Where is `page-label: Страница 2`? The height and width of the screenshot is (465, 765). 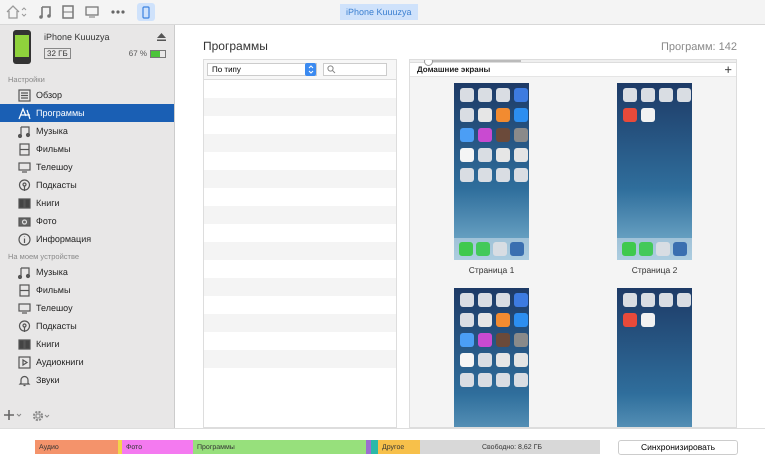 page-label: Страница 2 is located at coordinates (655, 270).